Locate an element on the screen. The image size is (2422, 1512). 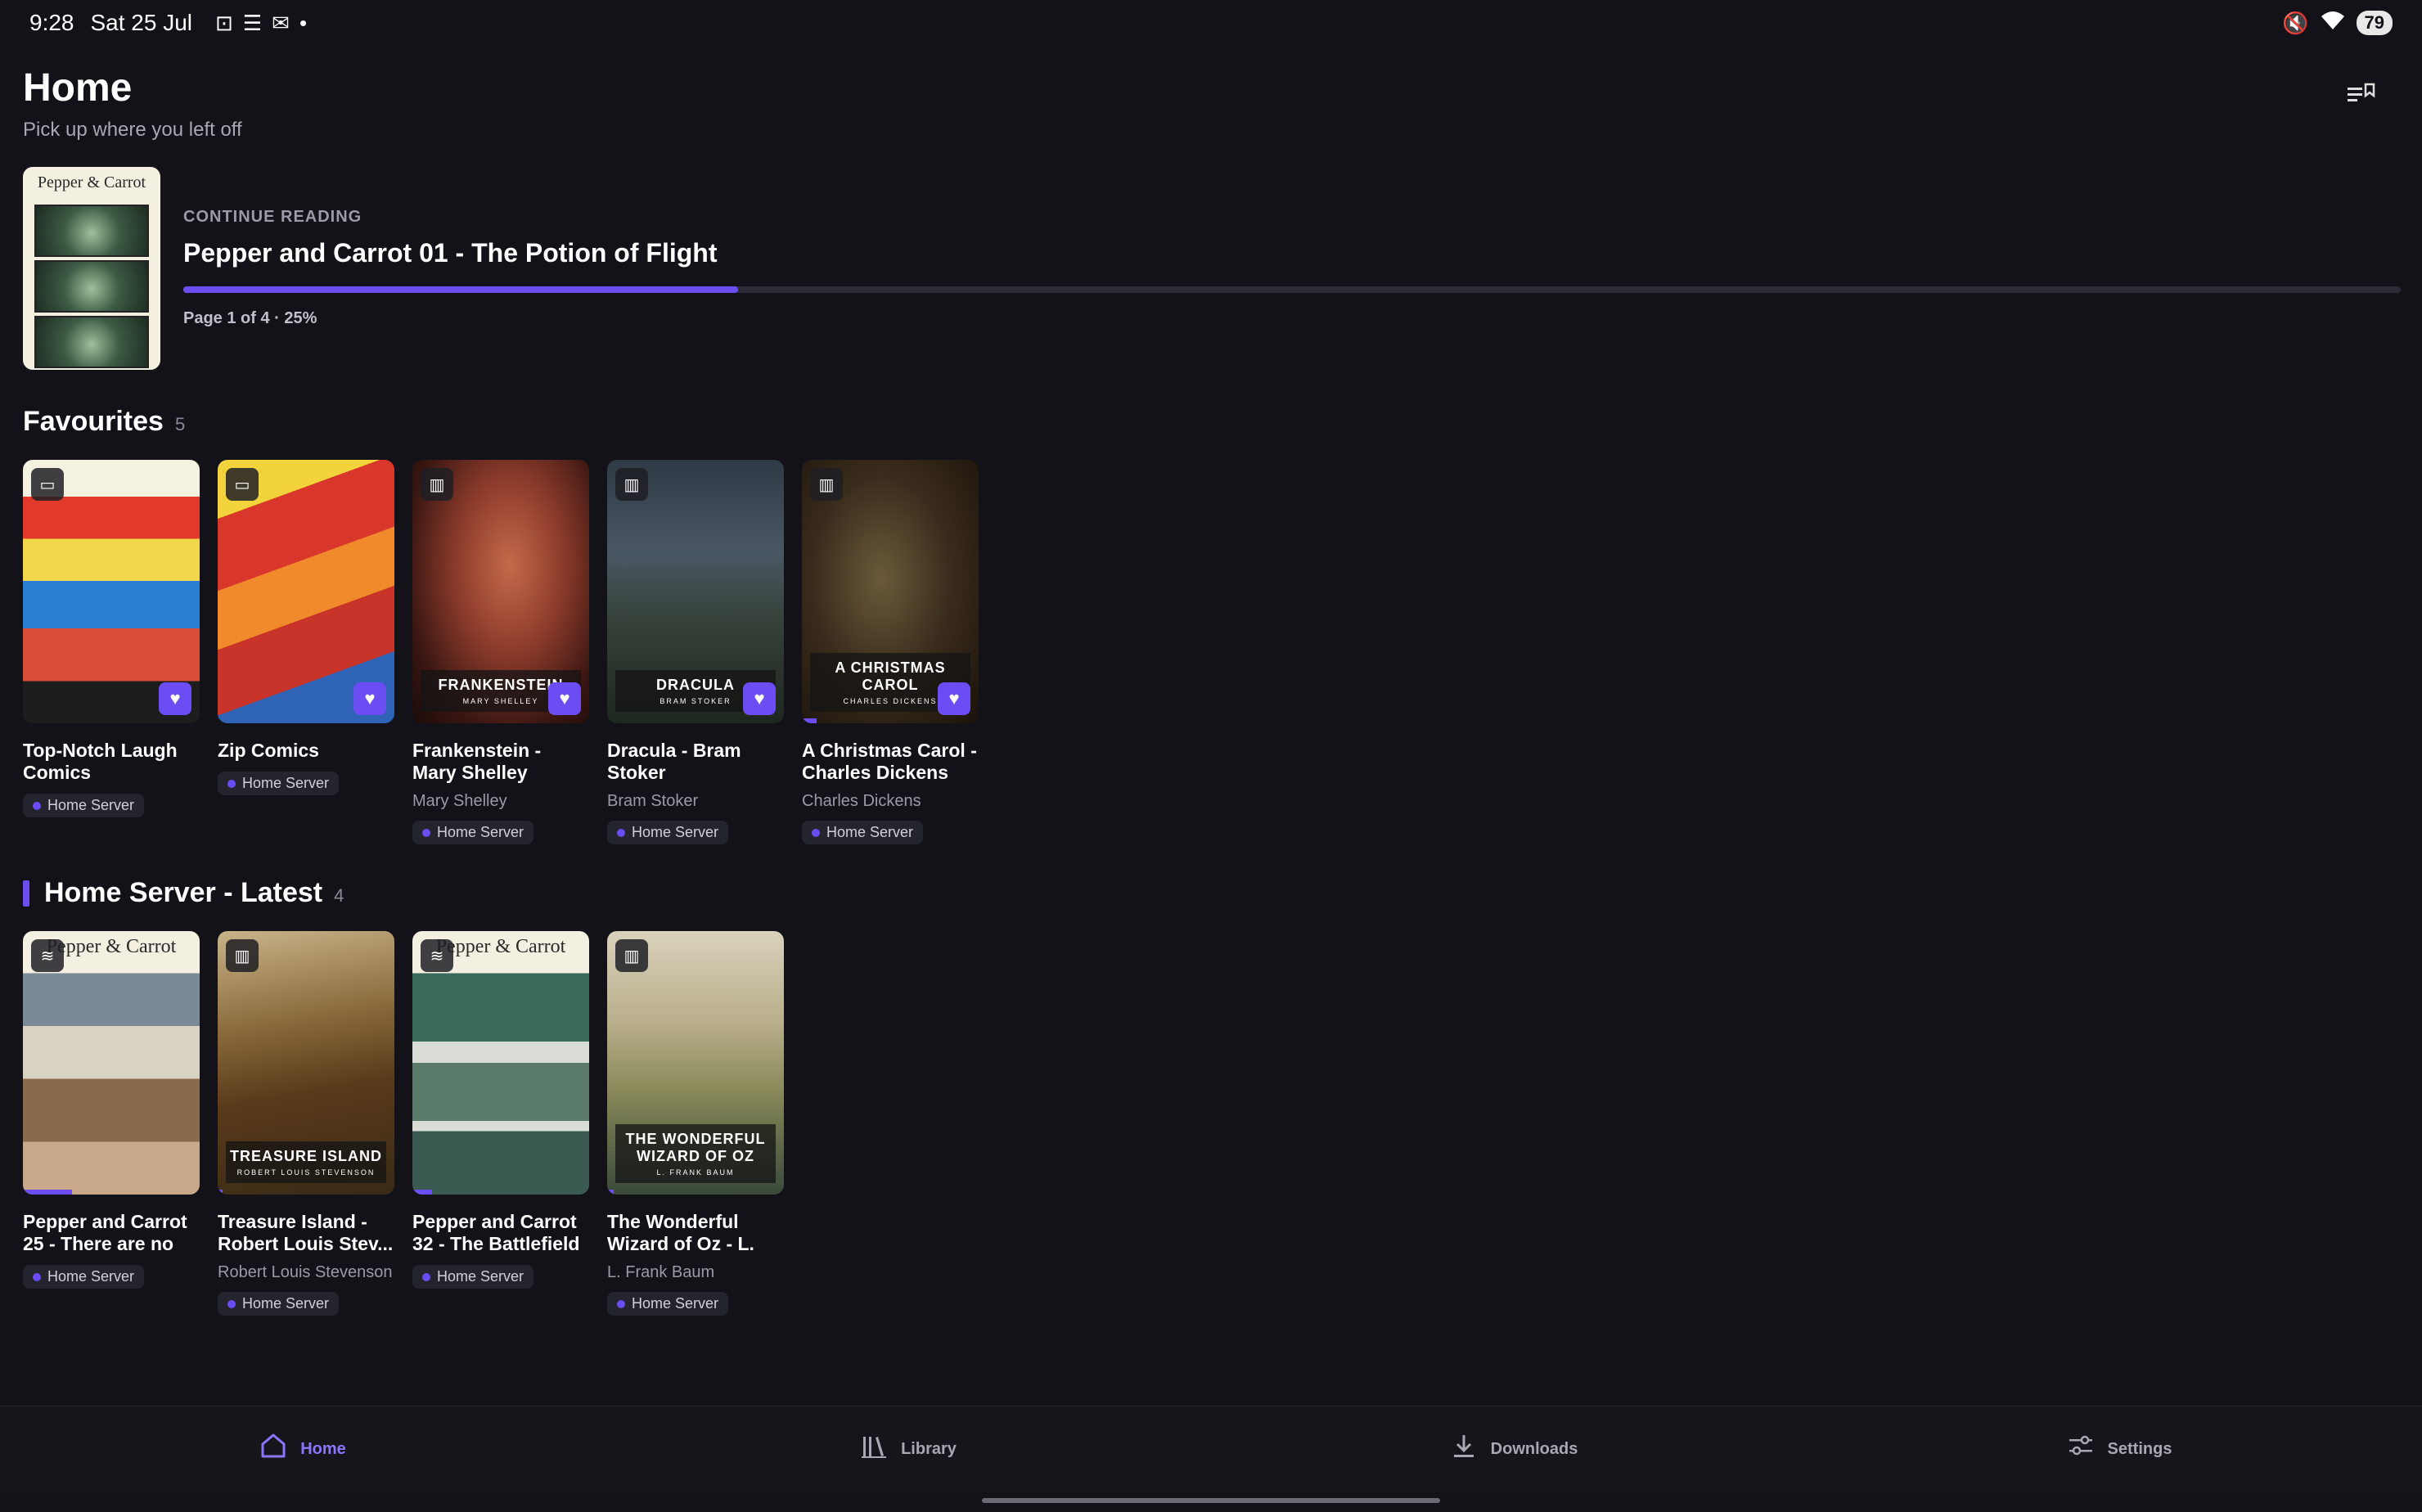
cover-author: L. FRANK BAUM is located at coordinates (695, 1173).